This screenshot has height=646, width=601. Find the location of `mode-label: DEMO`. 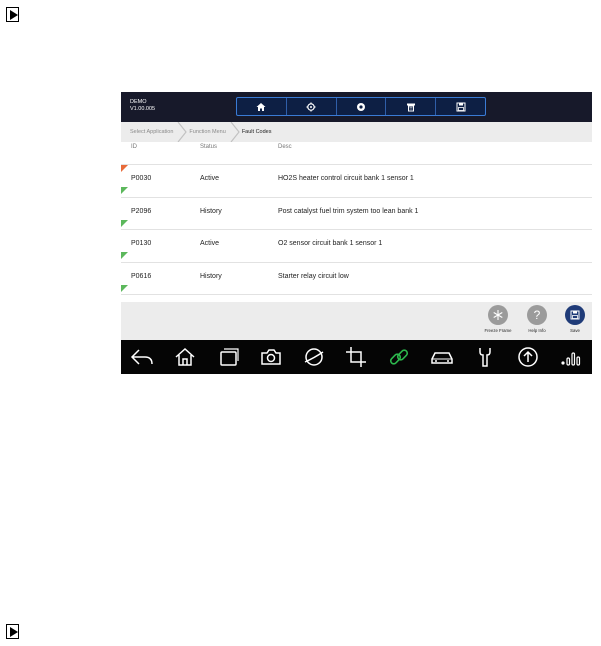

mode-label: DEMO is located at coordinates (138, 102).